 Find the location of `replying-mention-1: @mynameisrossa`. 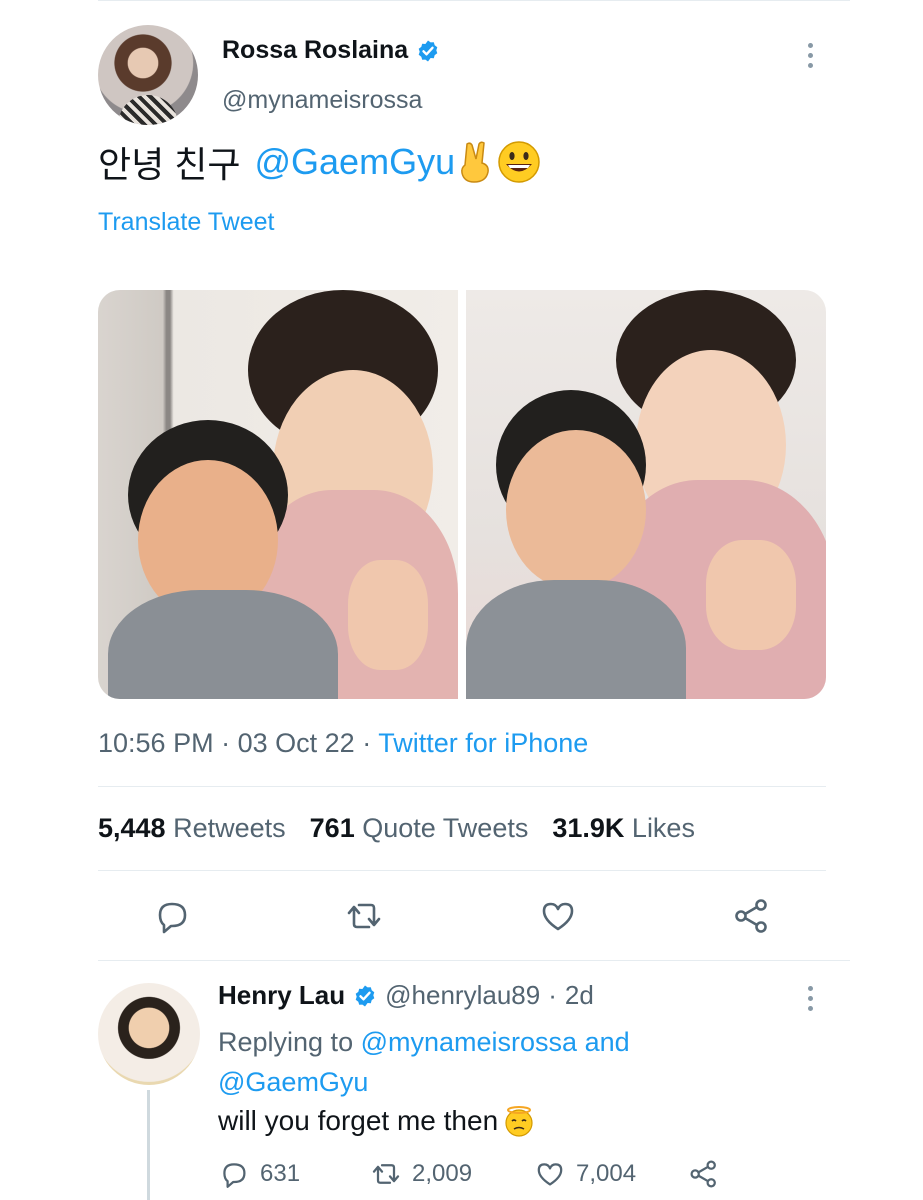

replying-mention-1: @mynameisrossa is located at coordinates (469, 1042).